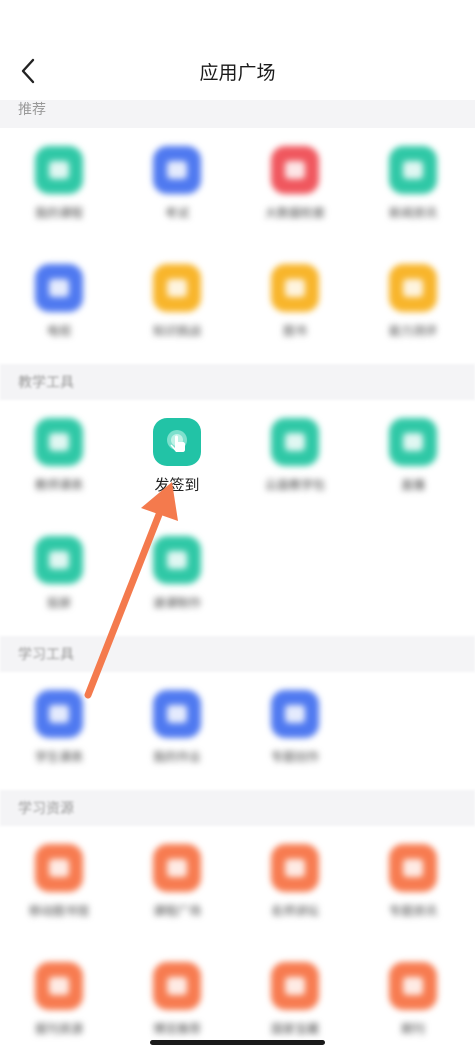  I want to click on app-item: 教师课表, so click(59, 459).